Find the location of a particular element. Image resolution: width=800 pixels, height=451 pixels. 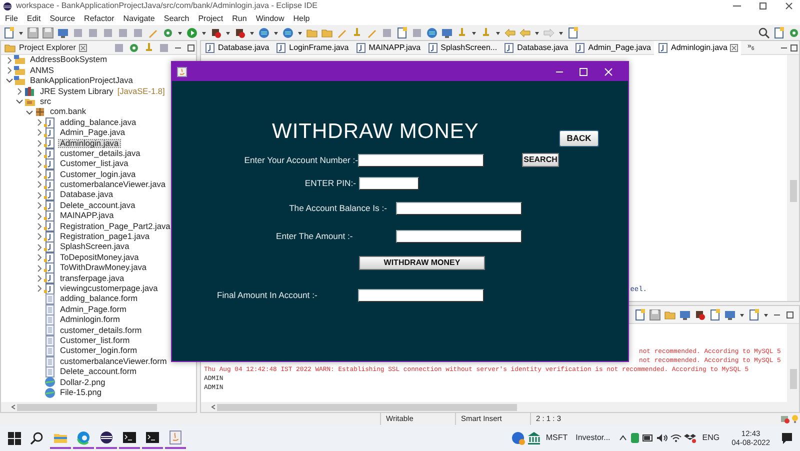

save-icon is located at coordinates (48, 32).